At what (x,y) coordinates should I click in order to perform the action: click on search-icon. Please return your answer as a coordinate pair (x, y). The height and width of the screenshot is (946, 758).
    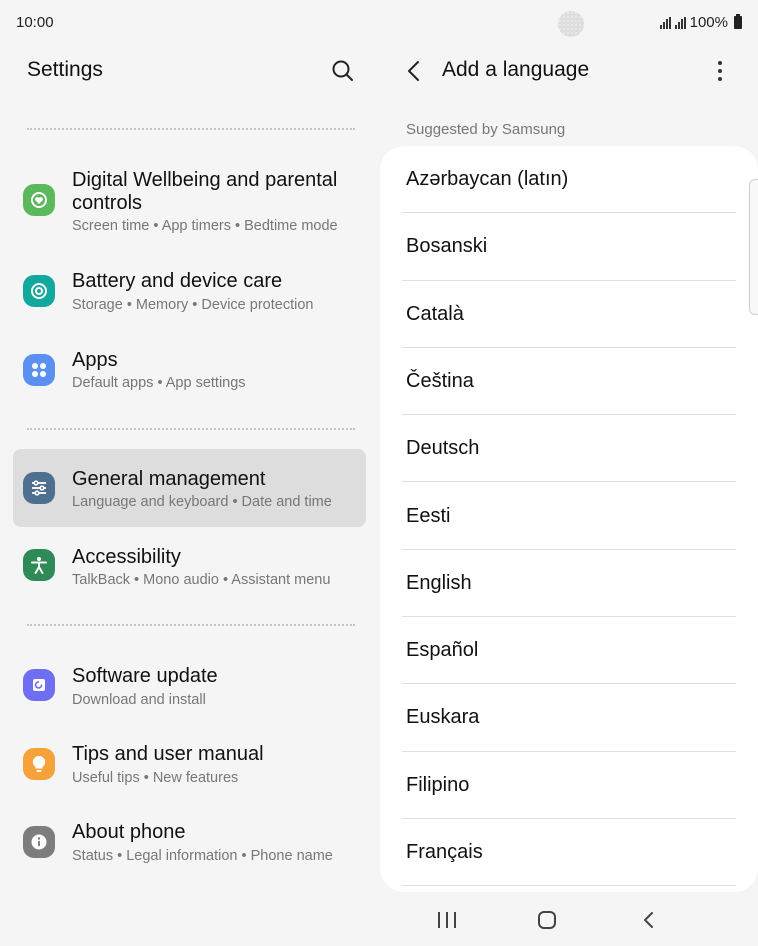
    Looking at the image, I should click on (342, 70).